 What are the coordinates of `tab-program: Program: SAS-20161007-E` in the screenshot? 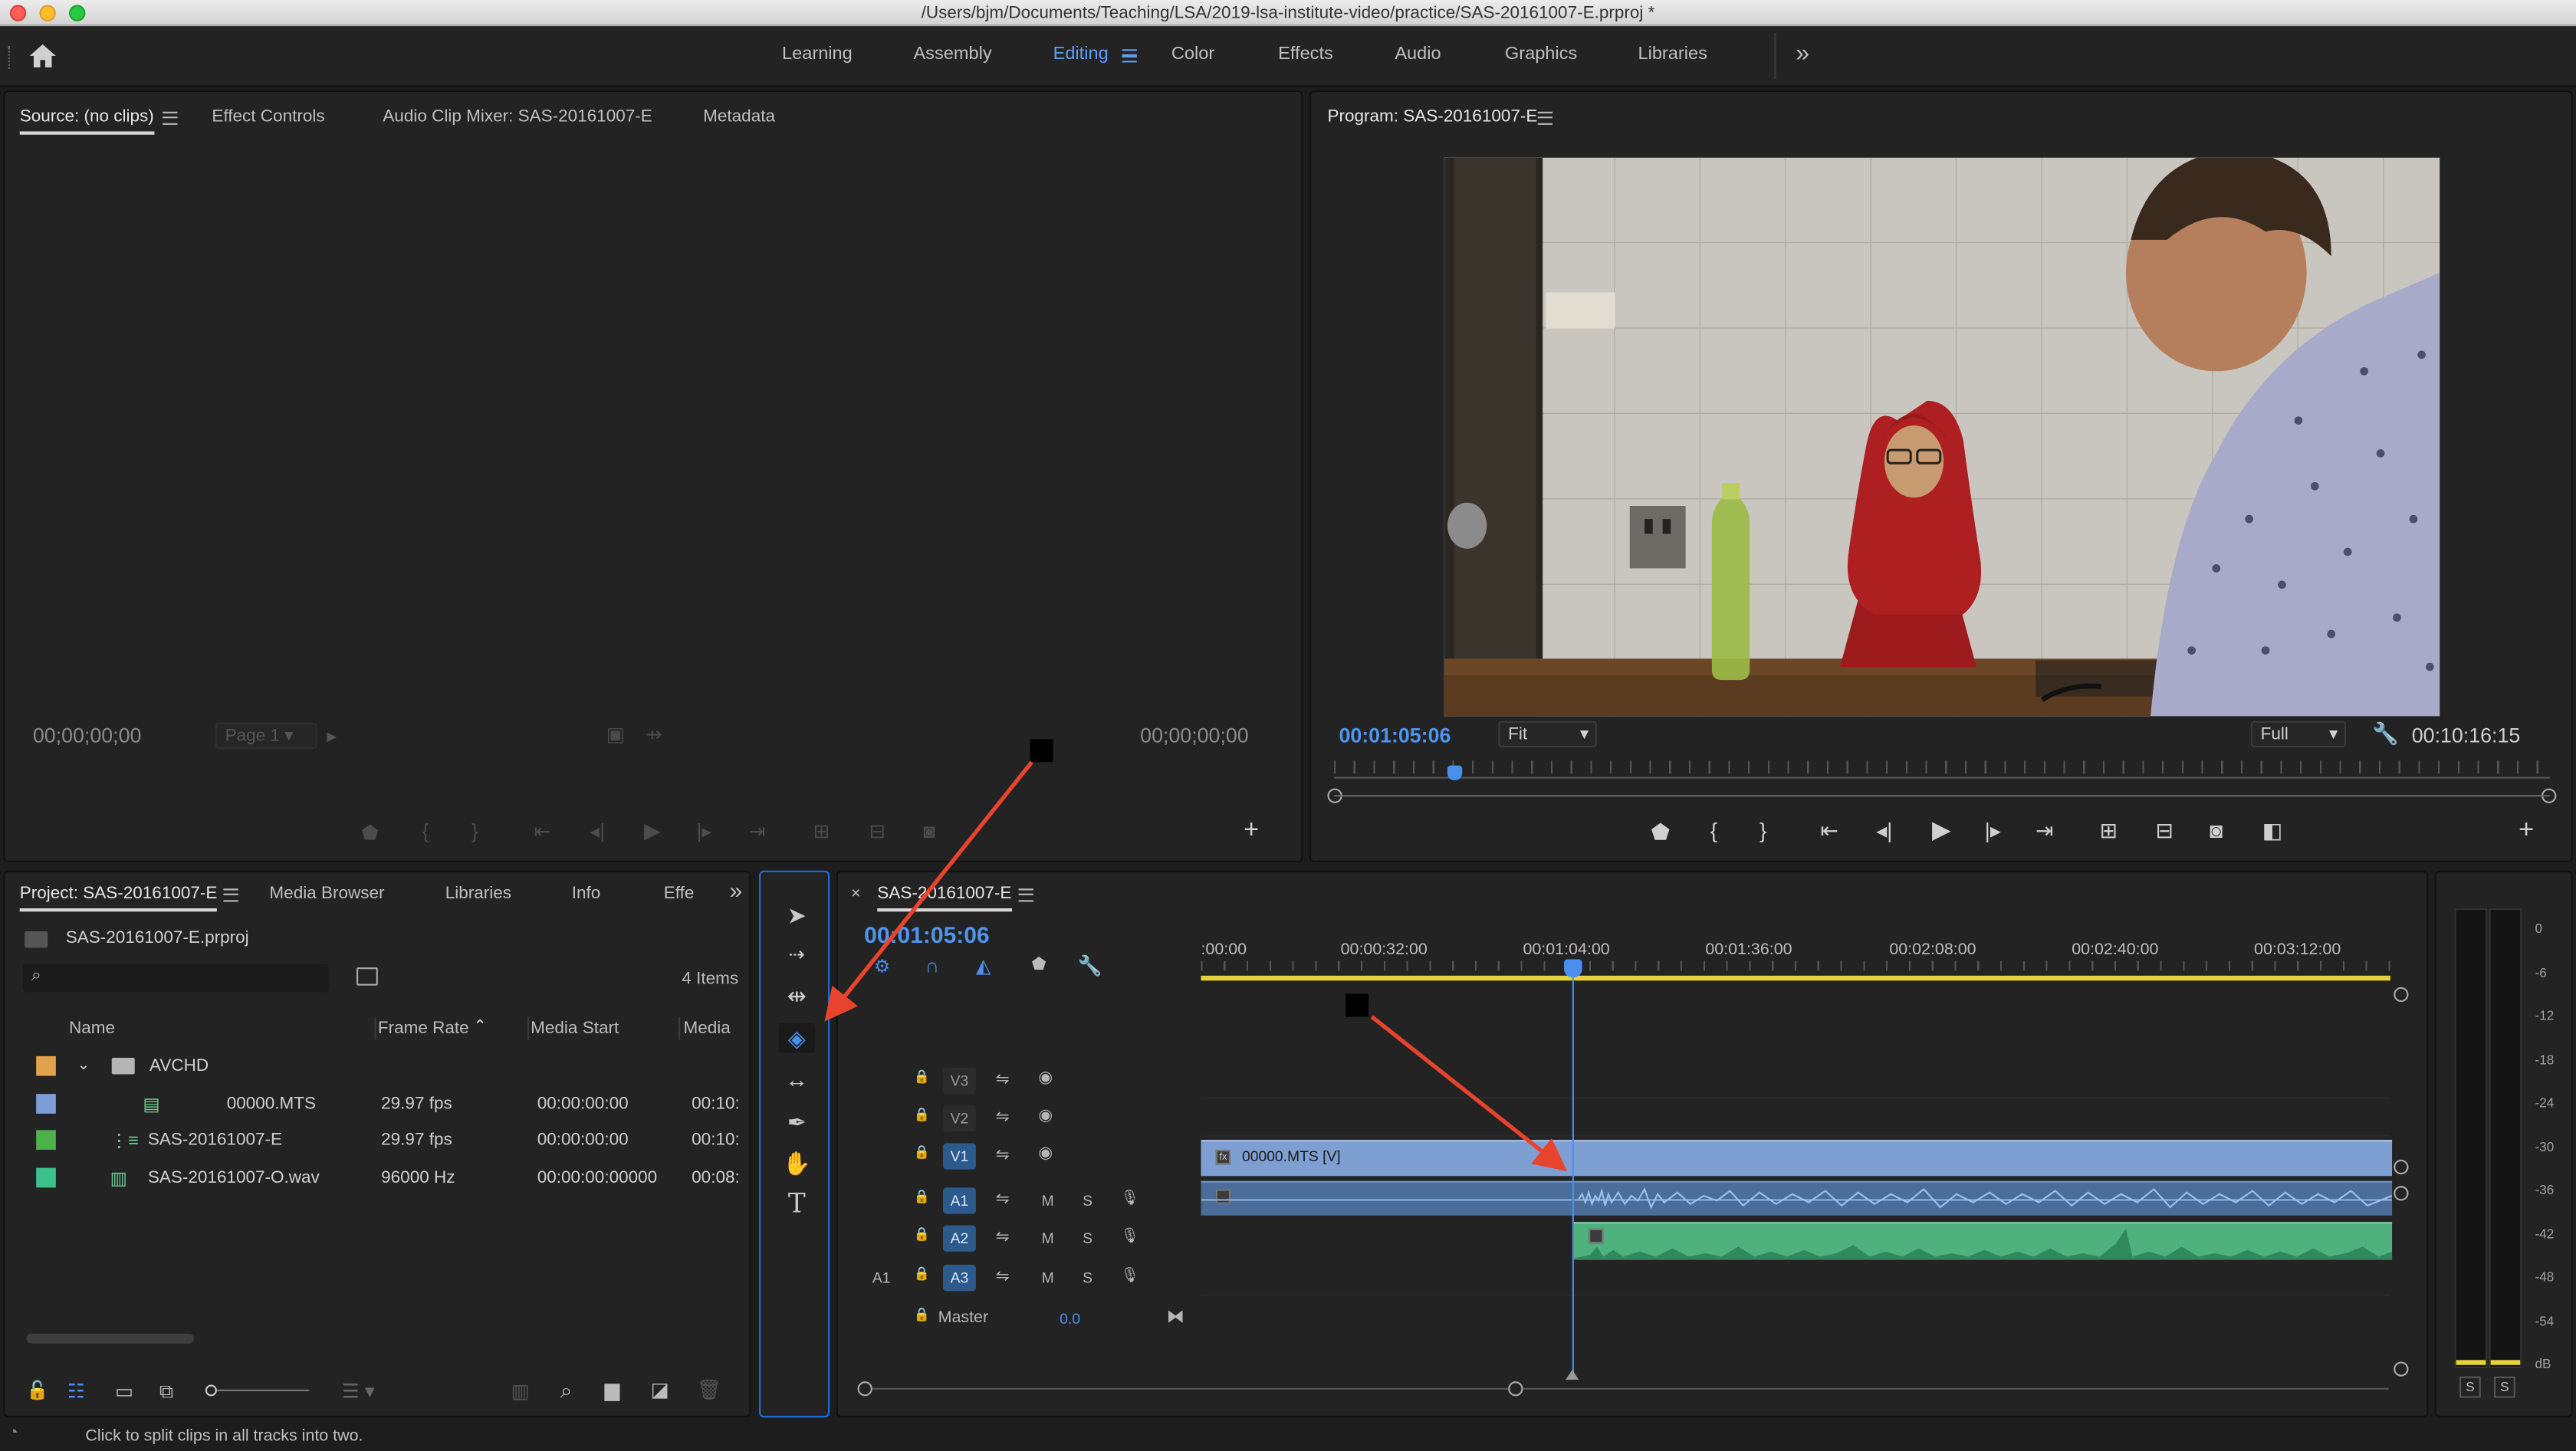 It's located at (1432, 116).